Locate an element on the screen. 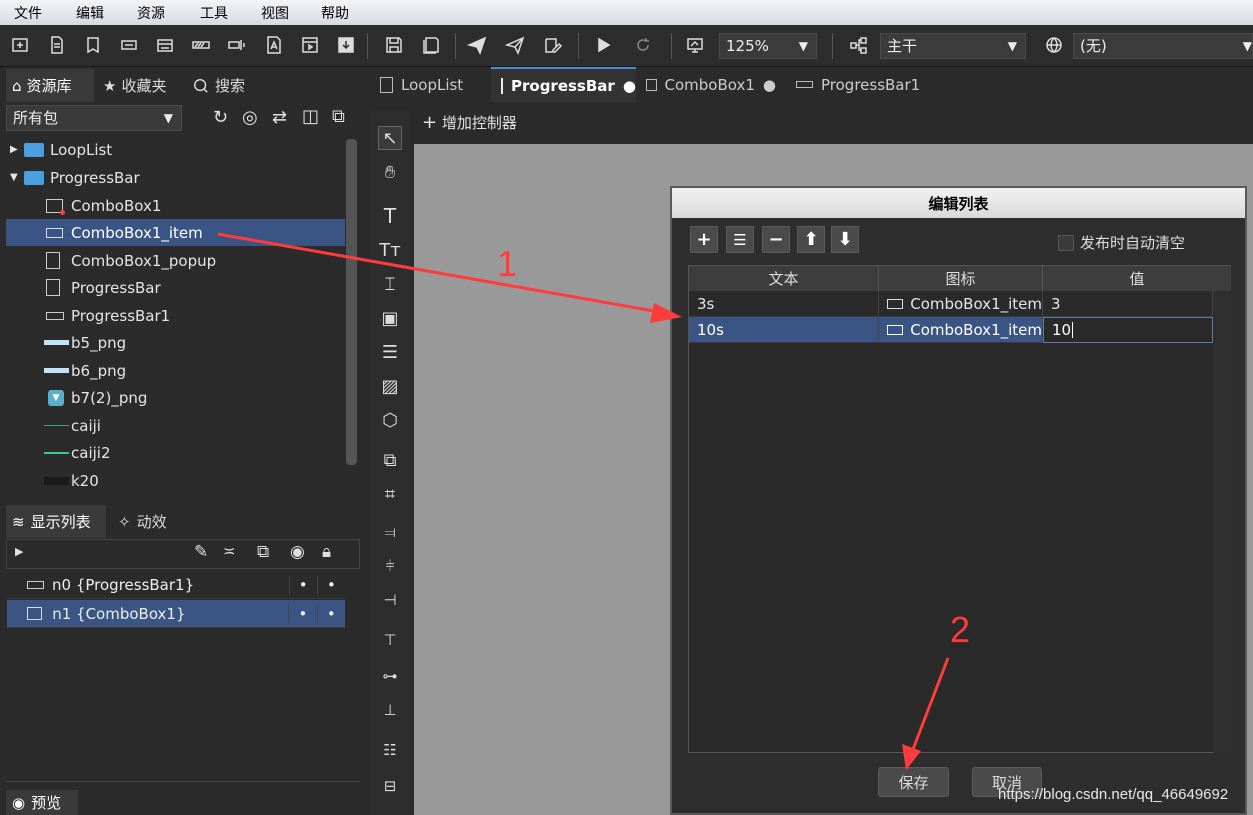 The height and width of the screenshot is (815, 1253). align-top-icon: ⊤ is located at coordinates (390, 640).